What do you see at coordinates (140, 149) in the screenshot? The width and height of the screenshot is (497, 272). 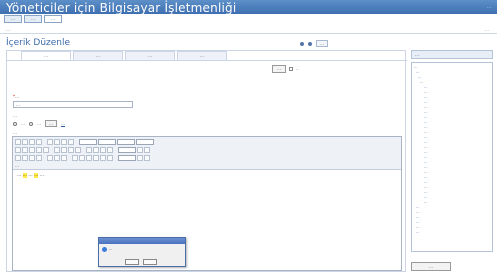 I see `text-color-icon` at bounding box center [140, 149].